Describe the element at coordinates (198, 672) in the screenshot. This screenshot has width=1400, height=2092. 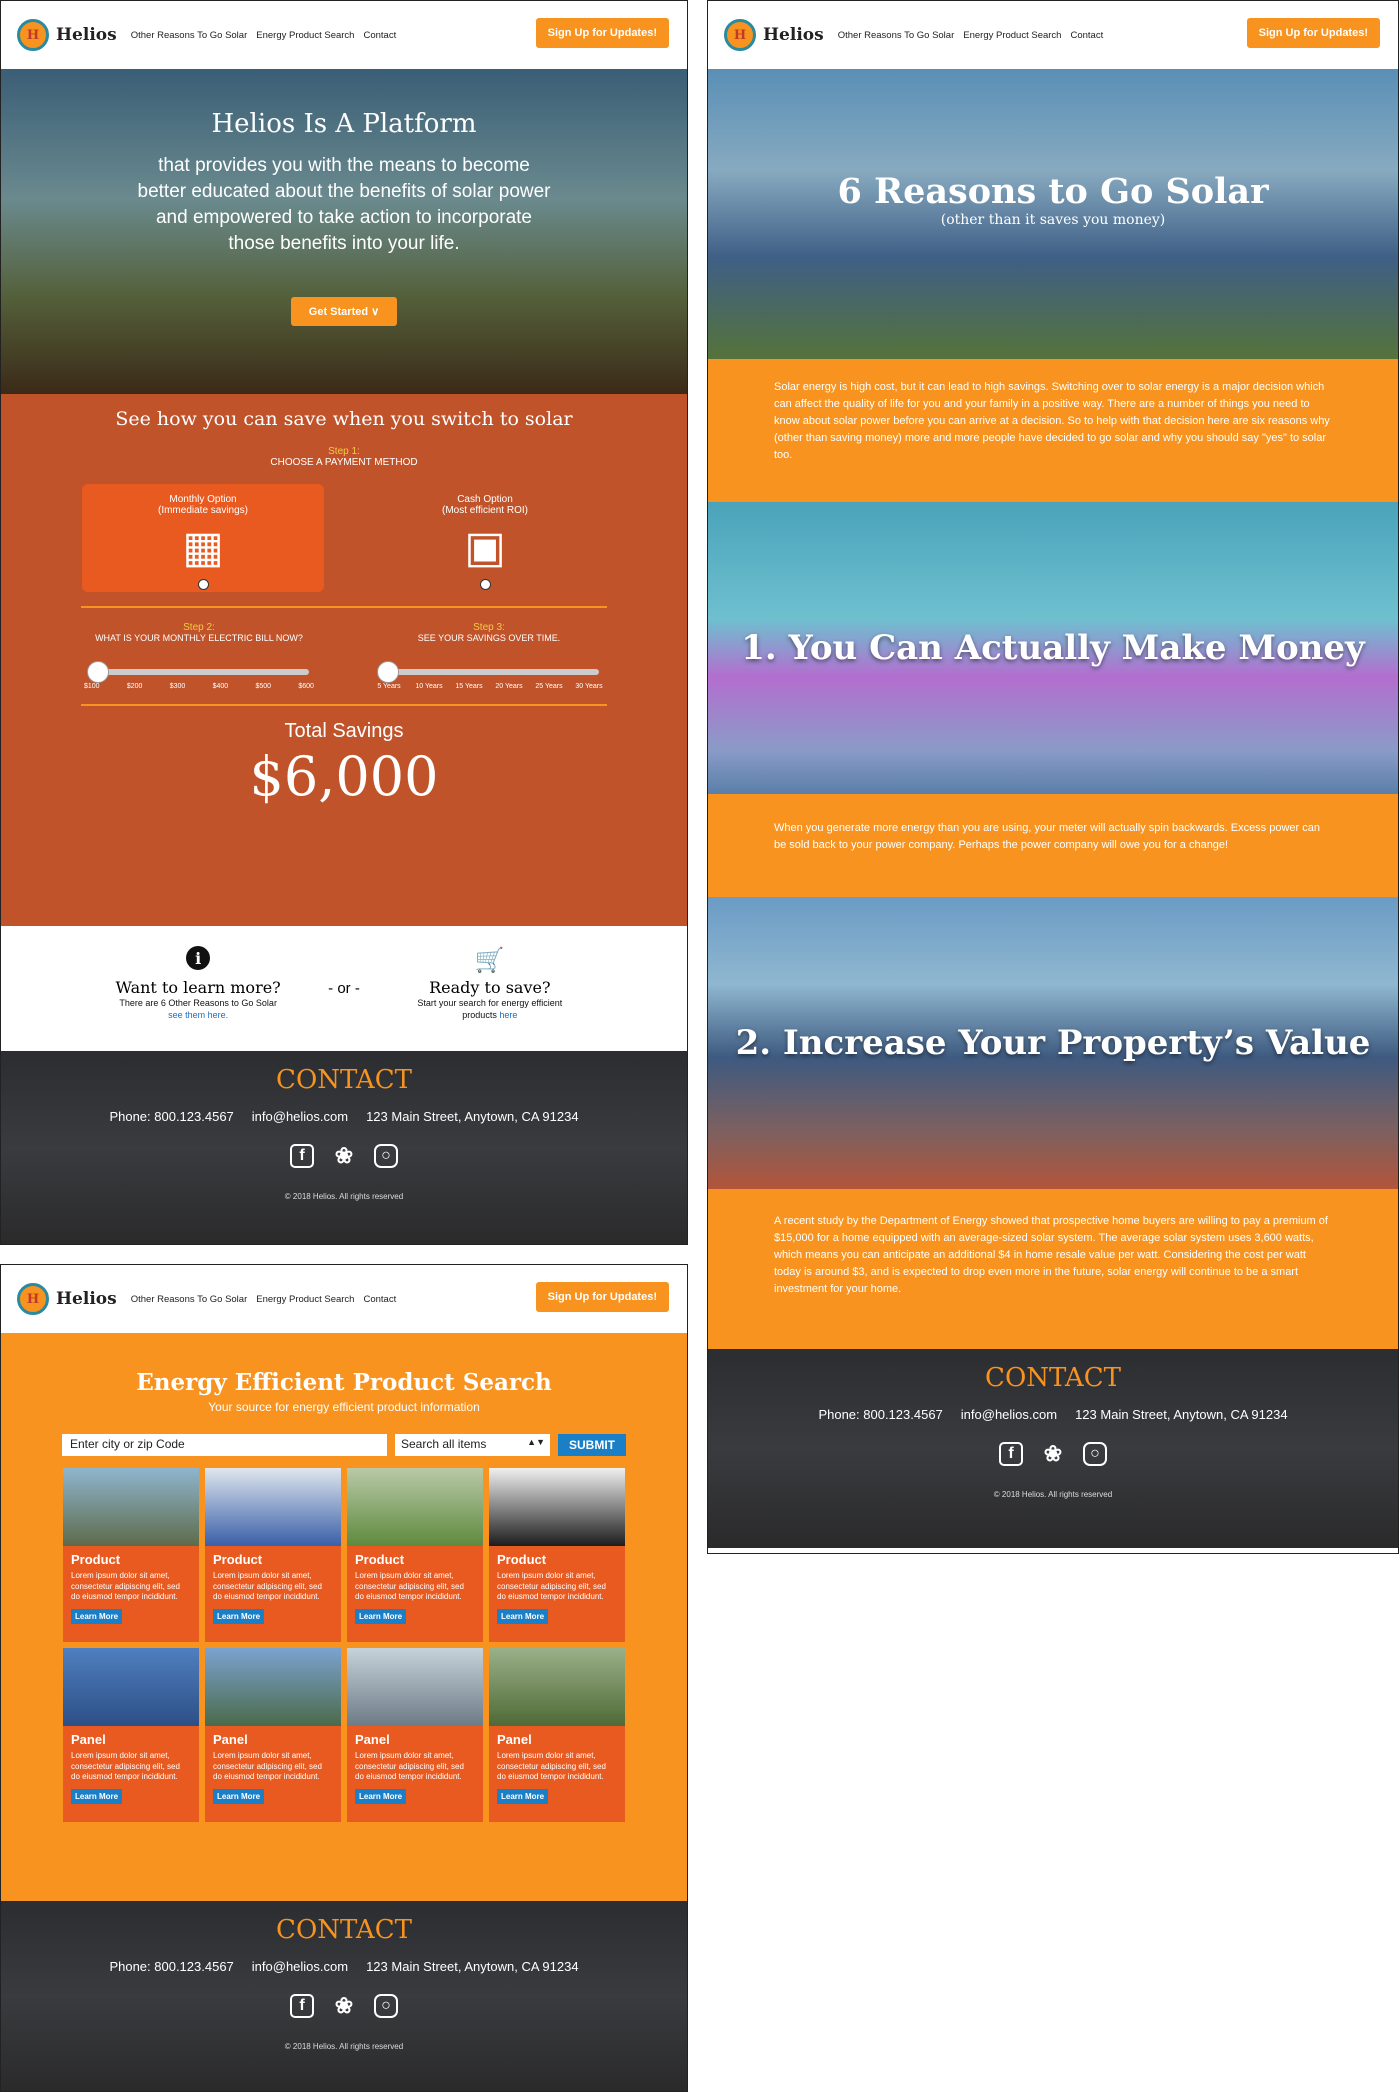
I see `bill-slider` at that location.